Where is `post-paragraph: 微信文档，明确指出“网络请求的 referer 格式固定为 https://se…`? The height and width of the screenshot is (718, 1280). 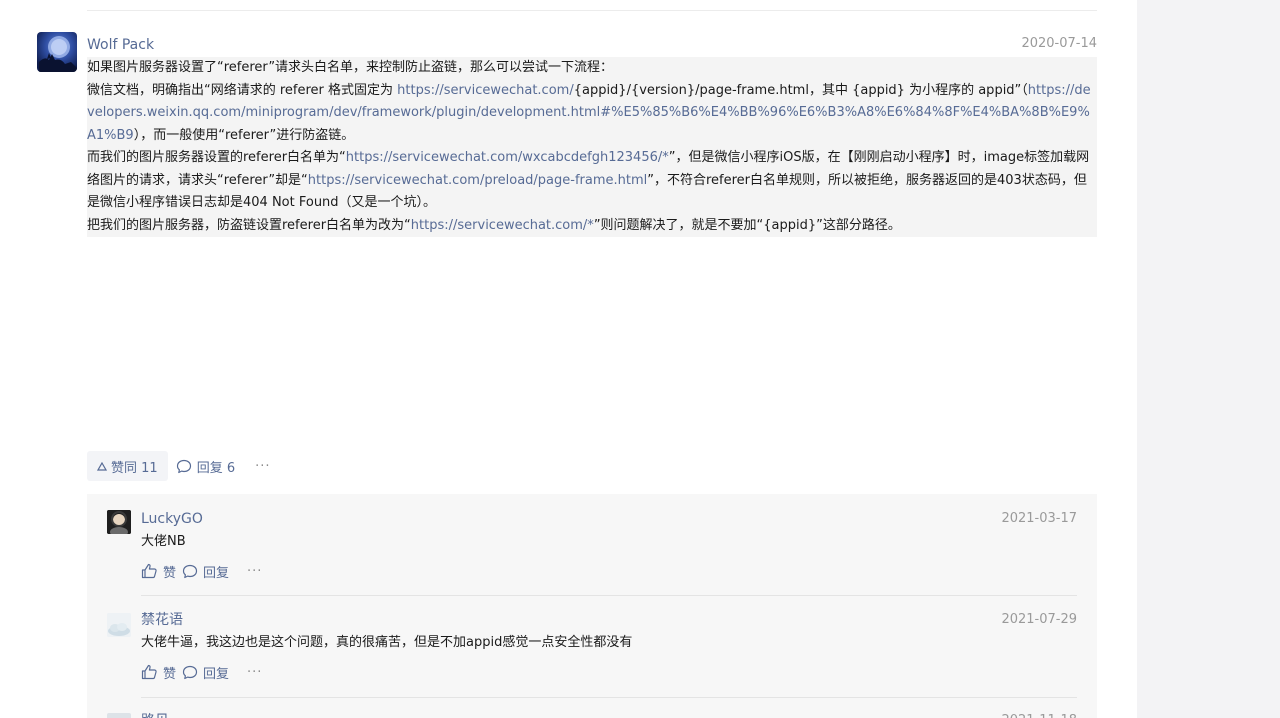 post-paragraph: 微信文档，明确指出“网络请求的 referer 格式固定为 https://se… is located at coordinates (592, 114).